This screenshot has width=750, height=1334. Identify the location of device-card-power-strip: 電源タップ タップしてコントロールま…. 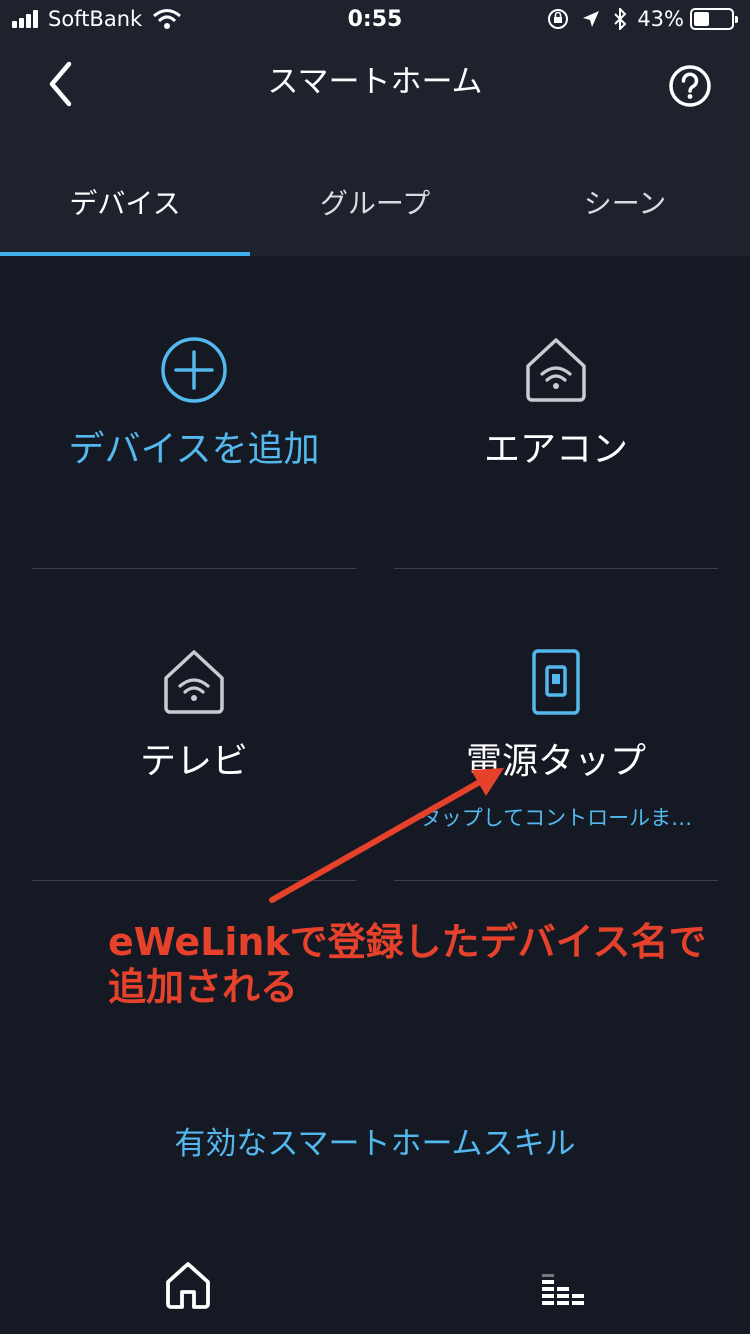
(556, 740).